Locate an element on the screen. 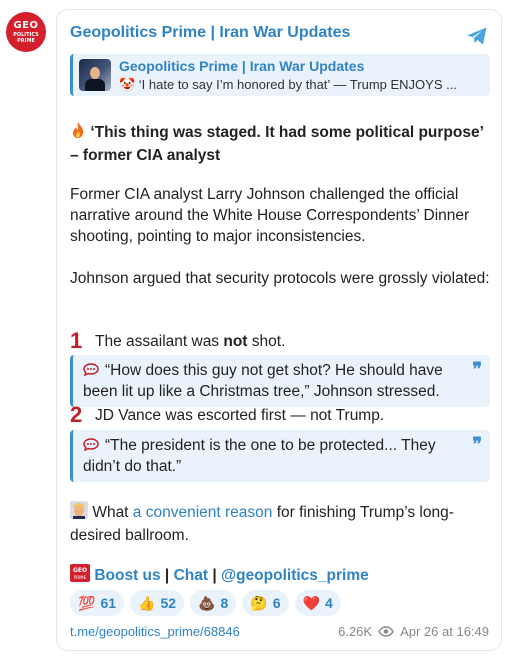 This screenshot has width=514, height=662. reaction-poop: 💩 8 is located at coordinates (213, 603).